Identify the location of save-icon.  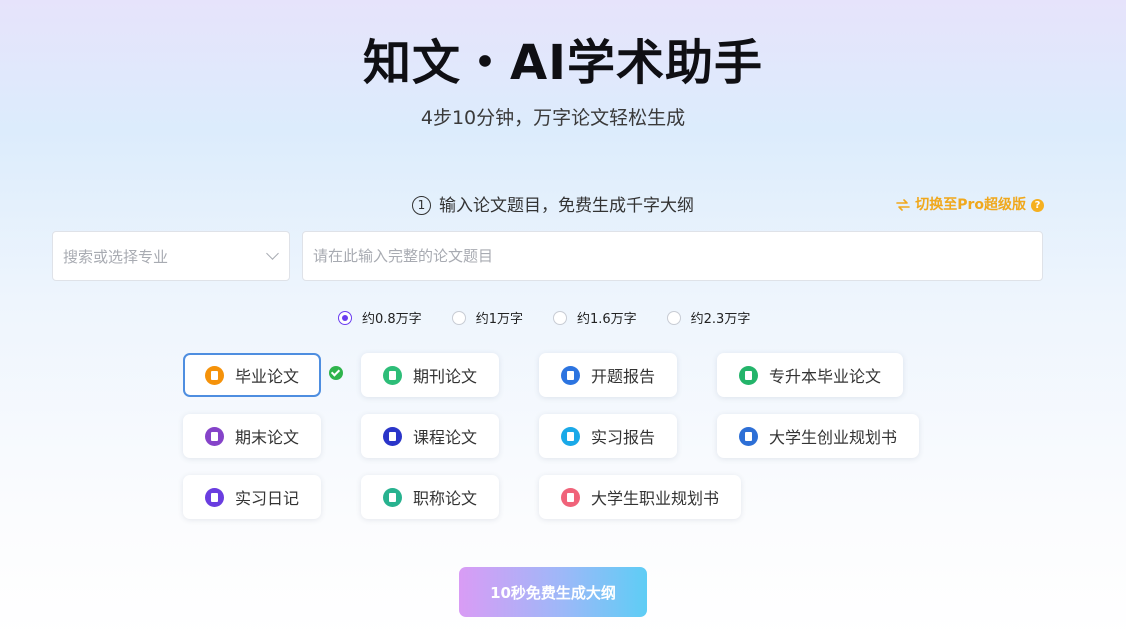
(570, 375).